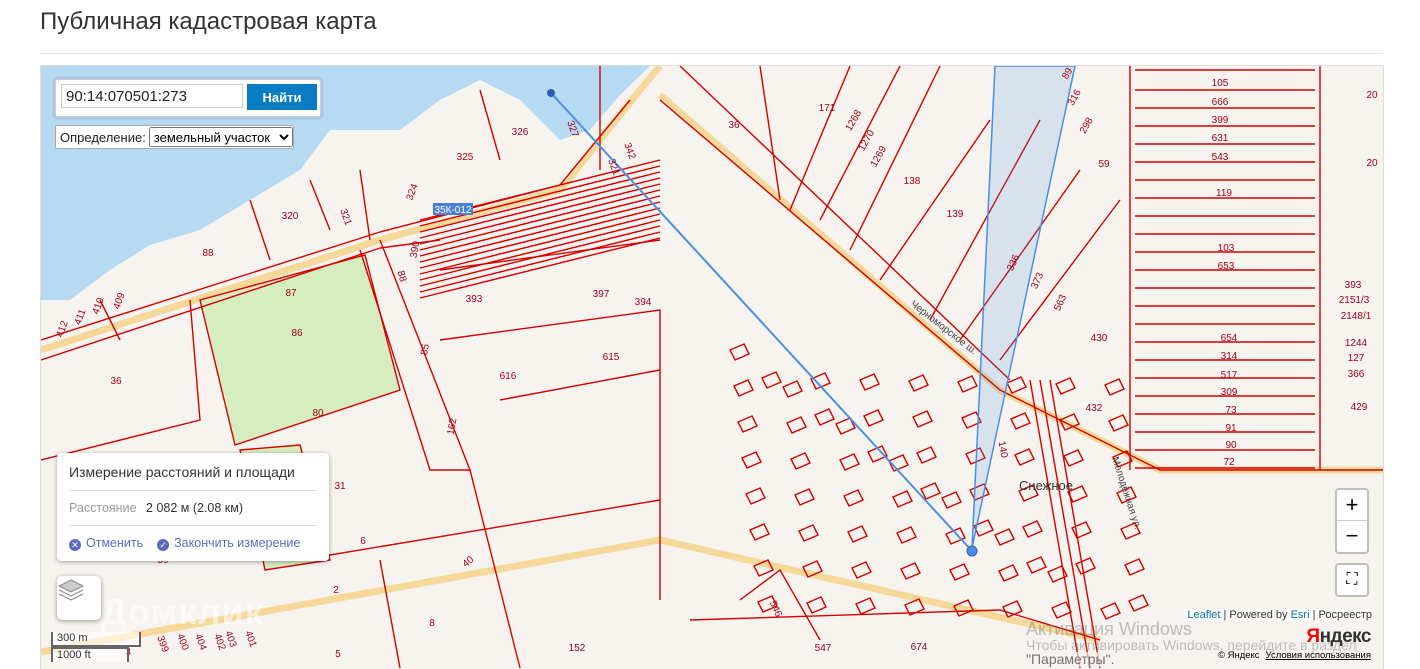 The width and height of the screenshot is (1420, 669). Describe the element at coordinates (1220, 157) in the screenshot. I see `parcel-label: 543` at that location.